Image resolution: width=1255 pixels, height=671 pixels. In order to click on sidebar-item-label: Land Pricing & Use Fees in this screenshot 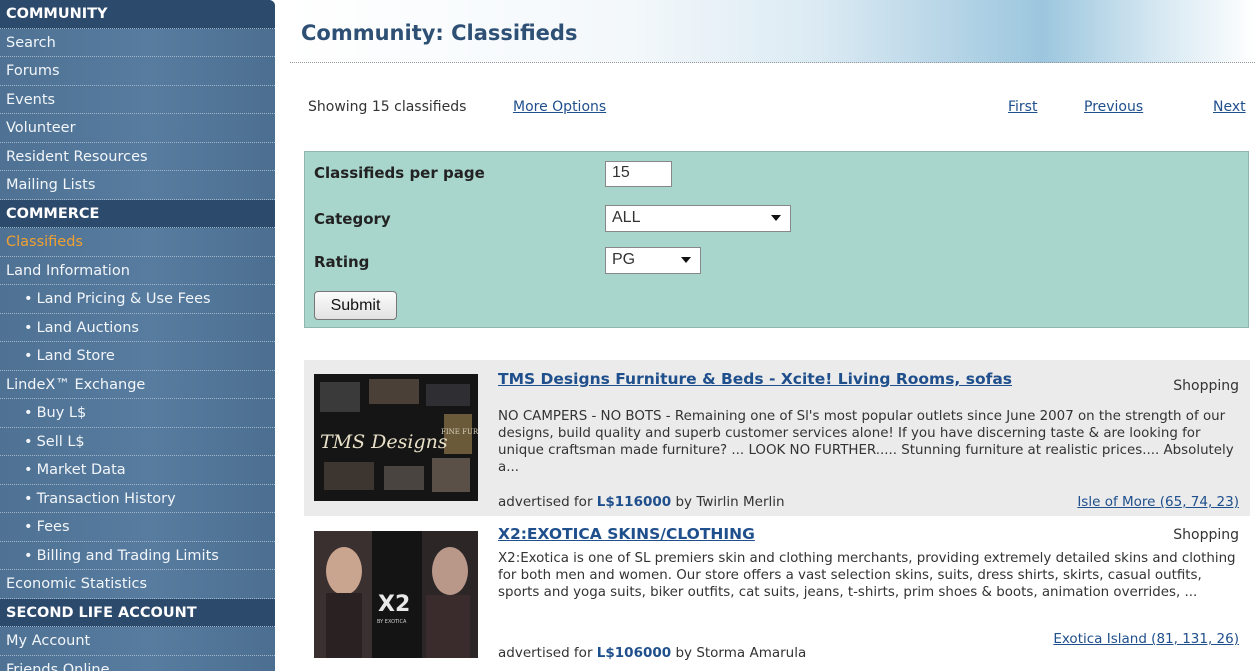, I will do `click(123, 299)`.